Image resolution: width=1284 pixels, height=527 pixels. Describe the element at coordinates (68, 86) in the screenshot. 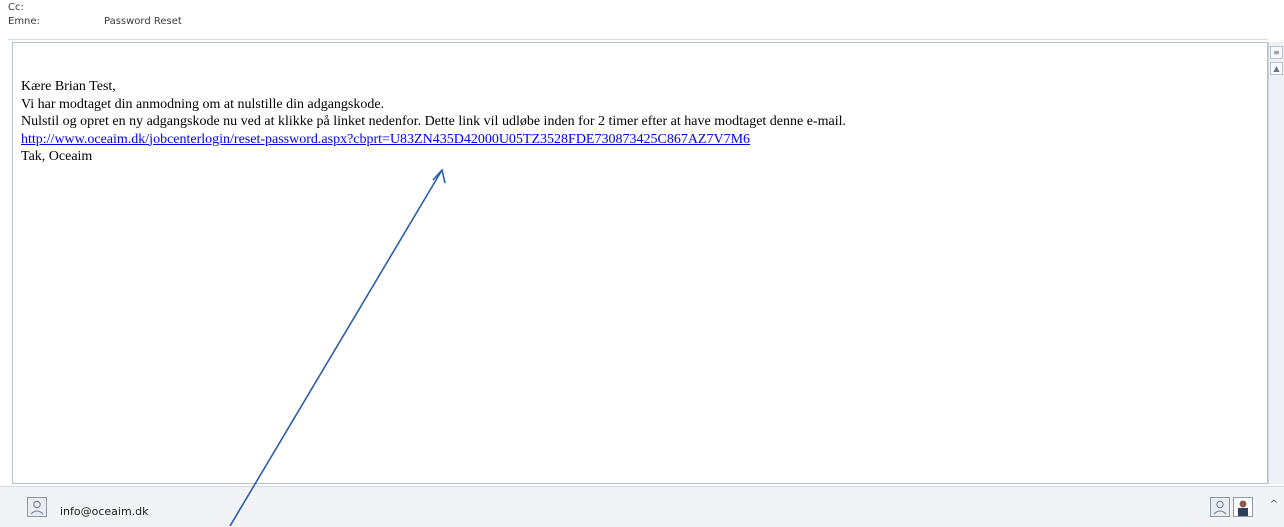

I see `email-greeting: Kære Brian Test,` at that location.